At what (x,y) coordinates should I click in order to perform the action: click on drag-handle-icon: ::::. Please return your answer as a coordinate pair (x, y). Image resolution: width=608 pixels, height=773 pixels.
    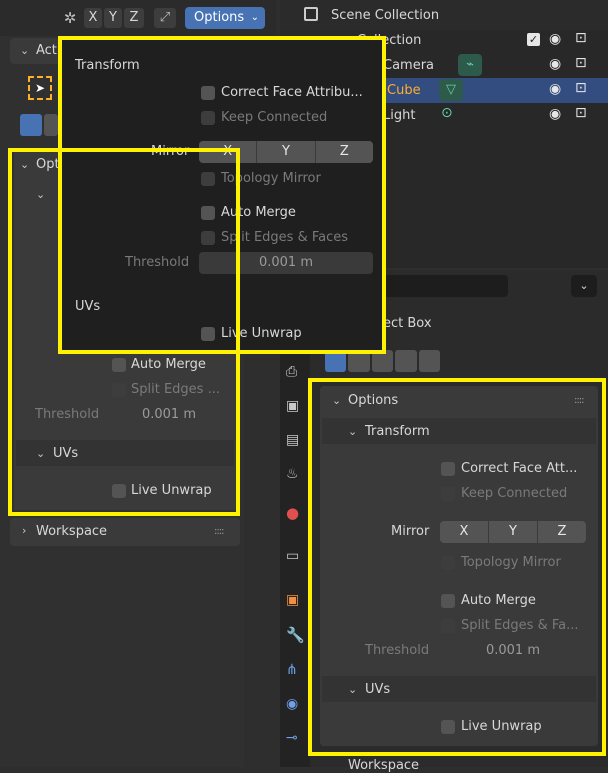
    Looking at the image, I should click on (219, 531).